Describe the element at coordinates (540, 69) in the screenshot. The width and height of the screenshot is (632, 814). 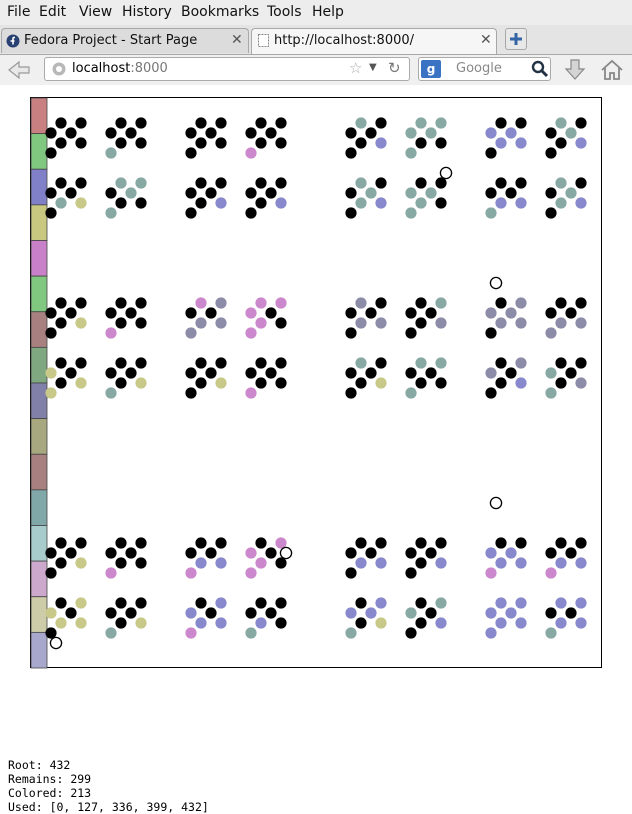
I see `search-icon` at that location.